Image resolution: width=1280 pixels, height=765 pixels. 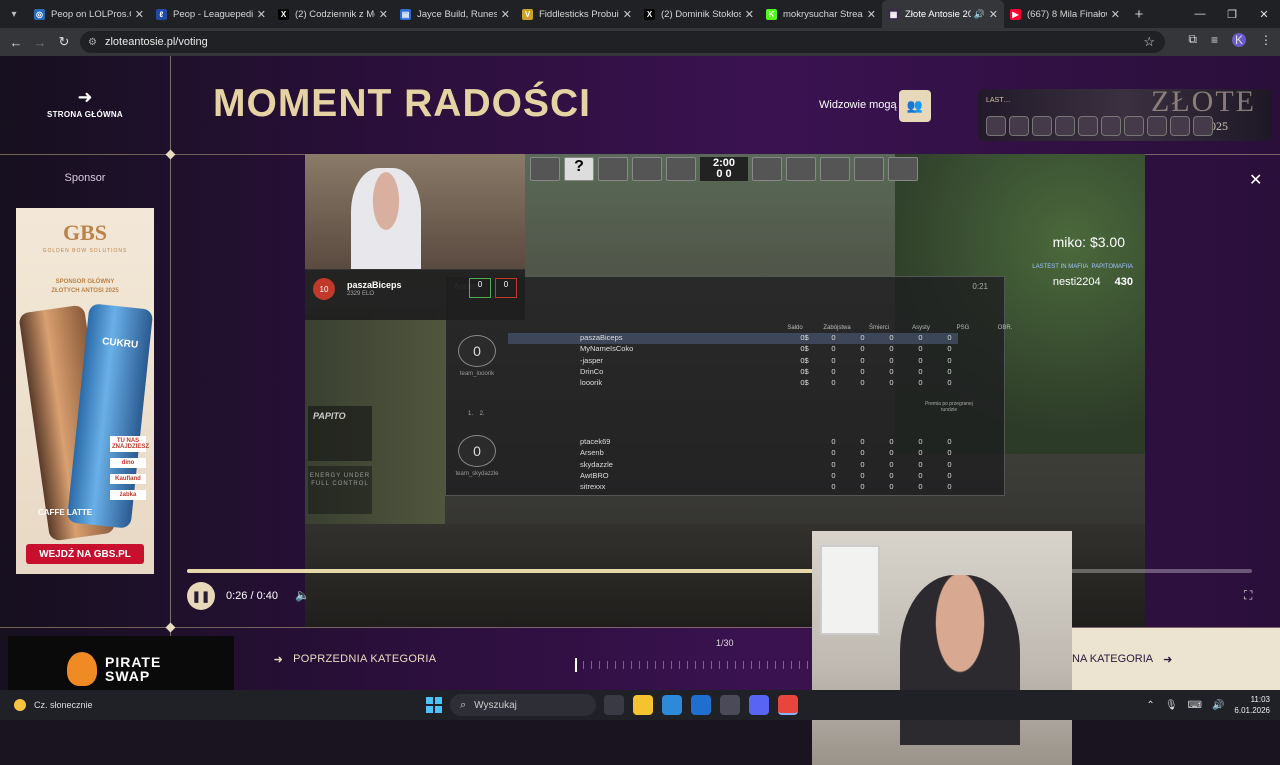 What do you see at coordinates (943, 14) in the screenshot?
I see `browser-tab: ▦ Złote Antosie 2025🔊 ✕` at bounding box center [943, 14].